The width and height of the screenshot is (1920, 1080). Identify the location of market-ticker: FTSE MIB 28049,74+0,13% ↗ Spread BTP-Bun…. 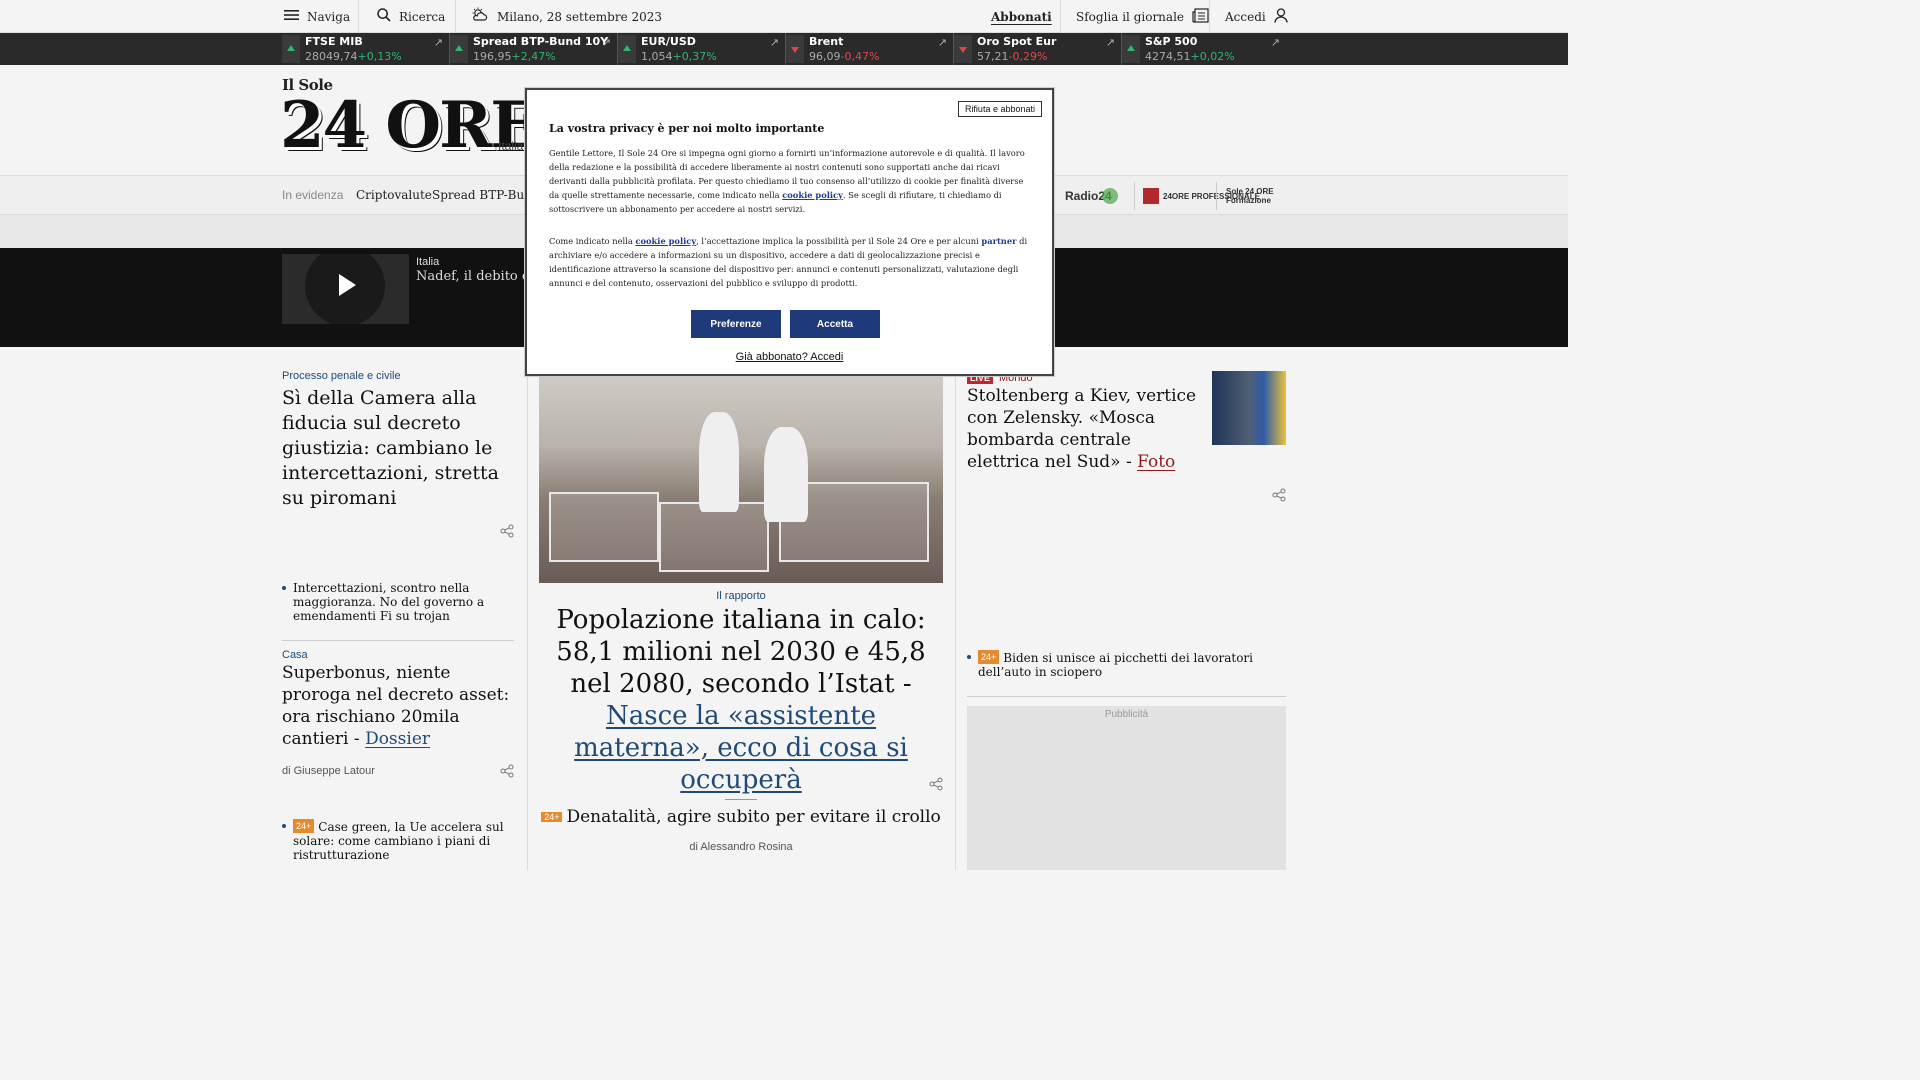
(784, 49).